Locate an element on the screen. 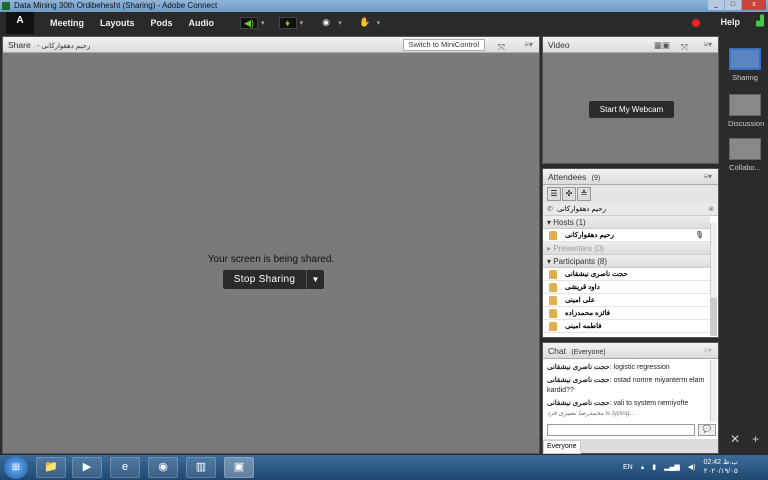 The width and height of the screenshot is (768, 480). help-menu: Help is located at coordinates (730, 22).